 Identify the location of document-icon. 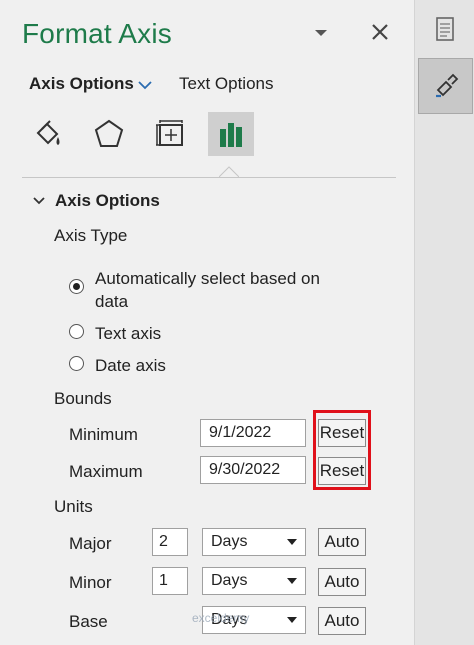
(444, 29).